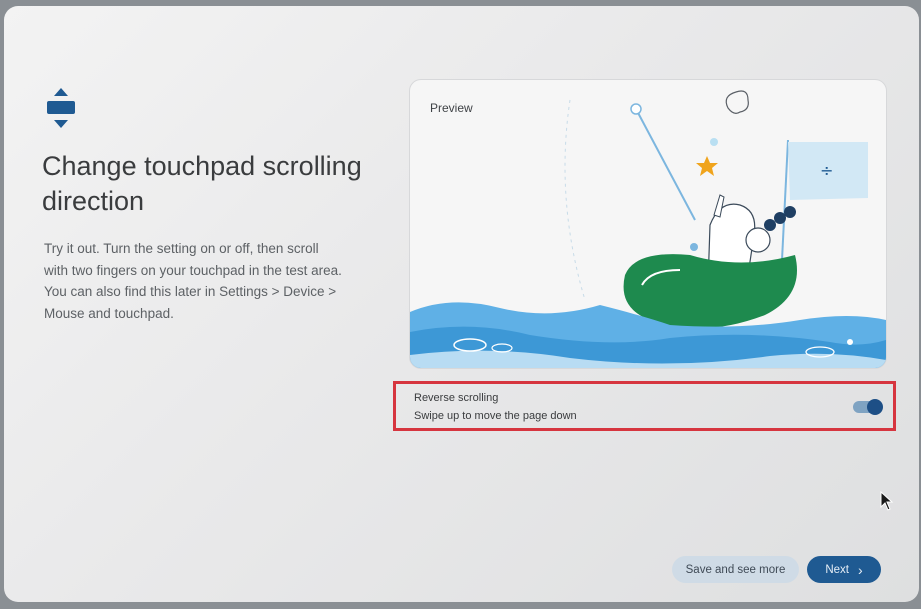 This screenshot has width=921, height=609. Describe the element at coordinates (887, 501) in the screenshot. I see `mouse-pointer-icon` at that location.